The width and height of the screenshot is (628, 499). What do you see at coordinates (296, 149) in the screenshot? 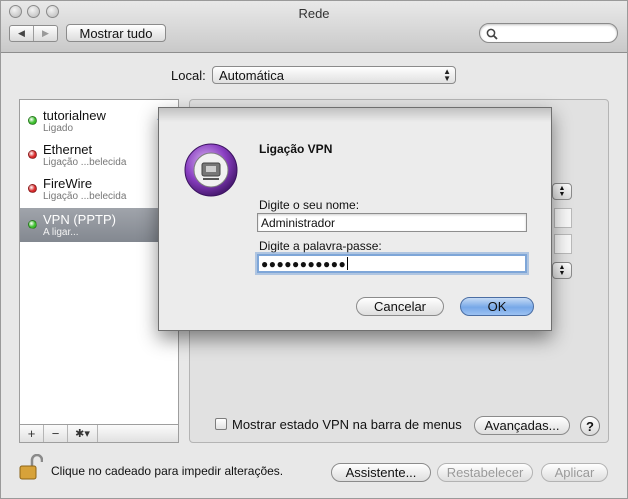
I see `dialog-title: Ligação VPN` at bounding box center [296, 149].